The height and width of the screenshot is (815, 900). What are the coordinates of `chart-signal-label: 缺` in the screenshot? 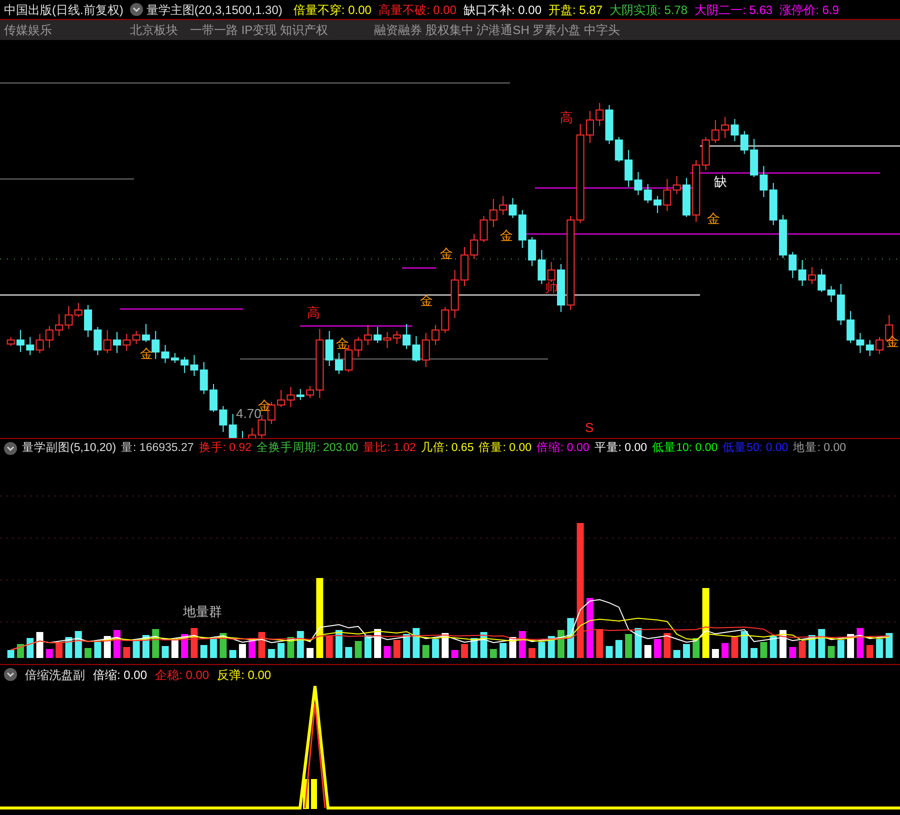 It's located at (720, 181).